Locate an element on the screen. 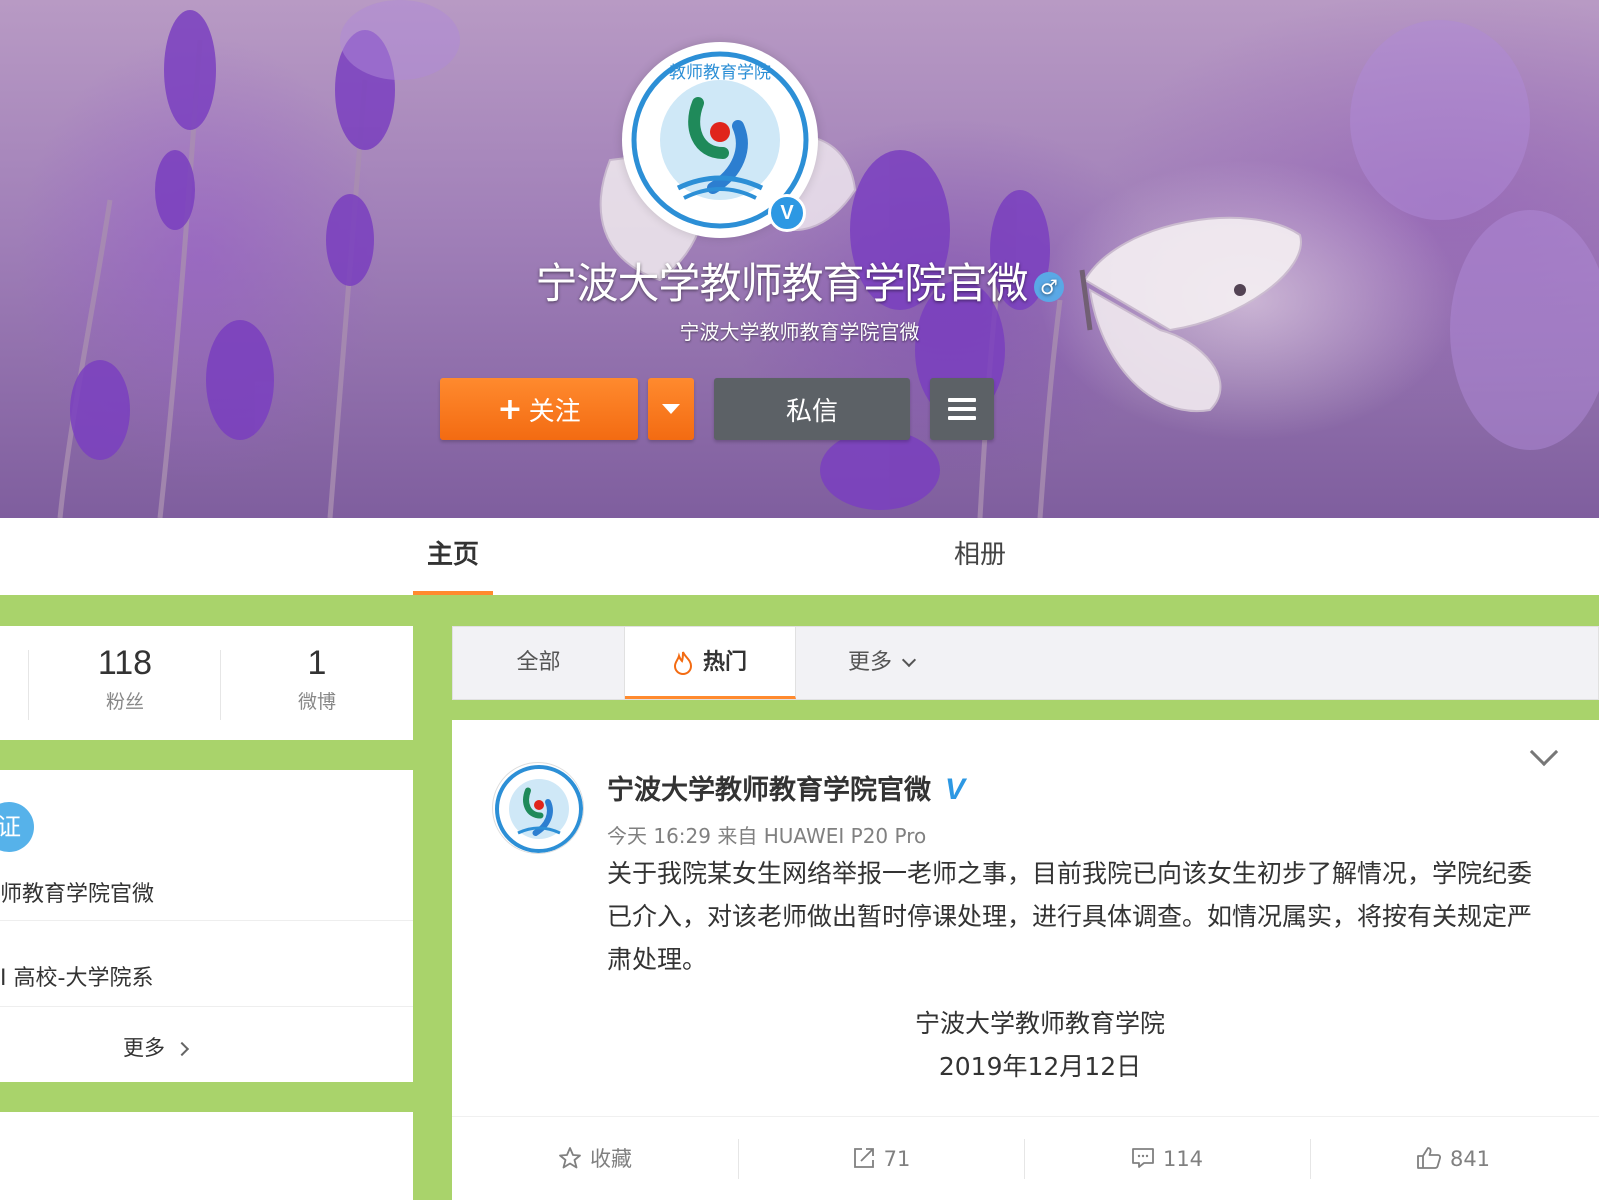 Image resolution: width=1599 pixels, height=1200 pixels. category-row: I 高校-大学院系 is located at coordinates (76, 976).